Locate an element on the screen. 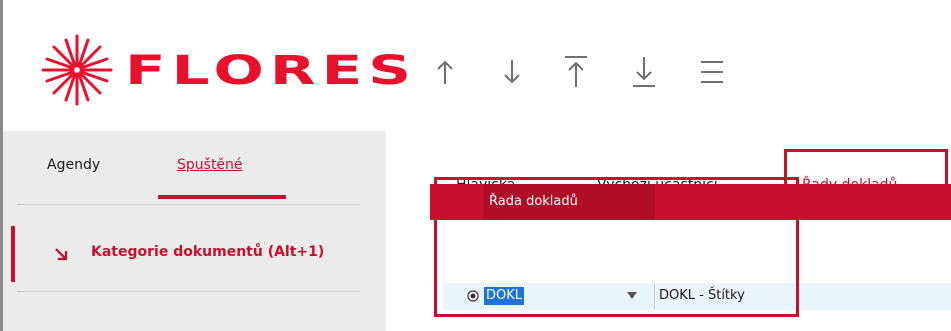  arrow-top-icon is located at coordinates (576, 72).